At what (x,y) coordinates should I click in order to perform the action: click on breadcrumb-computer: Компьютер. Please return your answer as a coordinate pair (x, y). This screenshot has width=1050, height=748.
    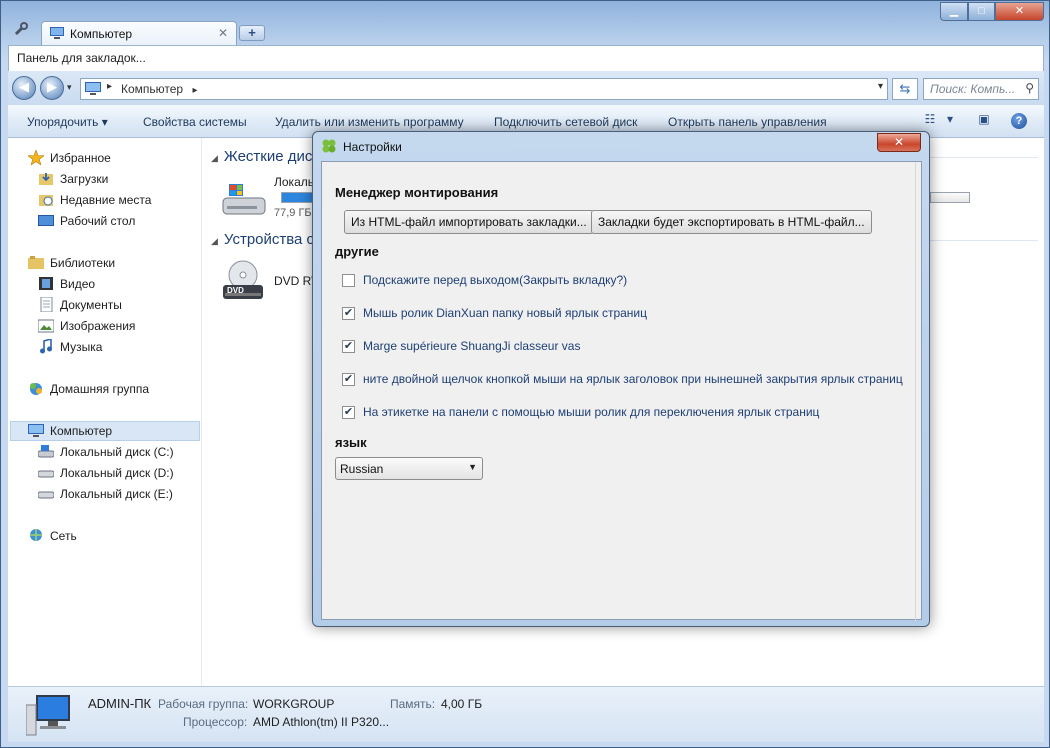
    Looking at the image, I should click on (152, 89).